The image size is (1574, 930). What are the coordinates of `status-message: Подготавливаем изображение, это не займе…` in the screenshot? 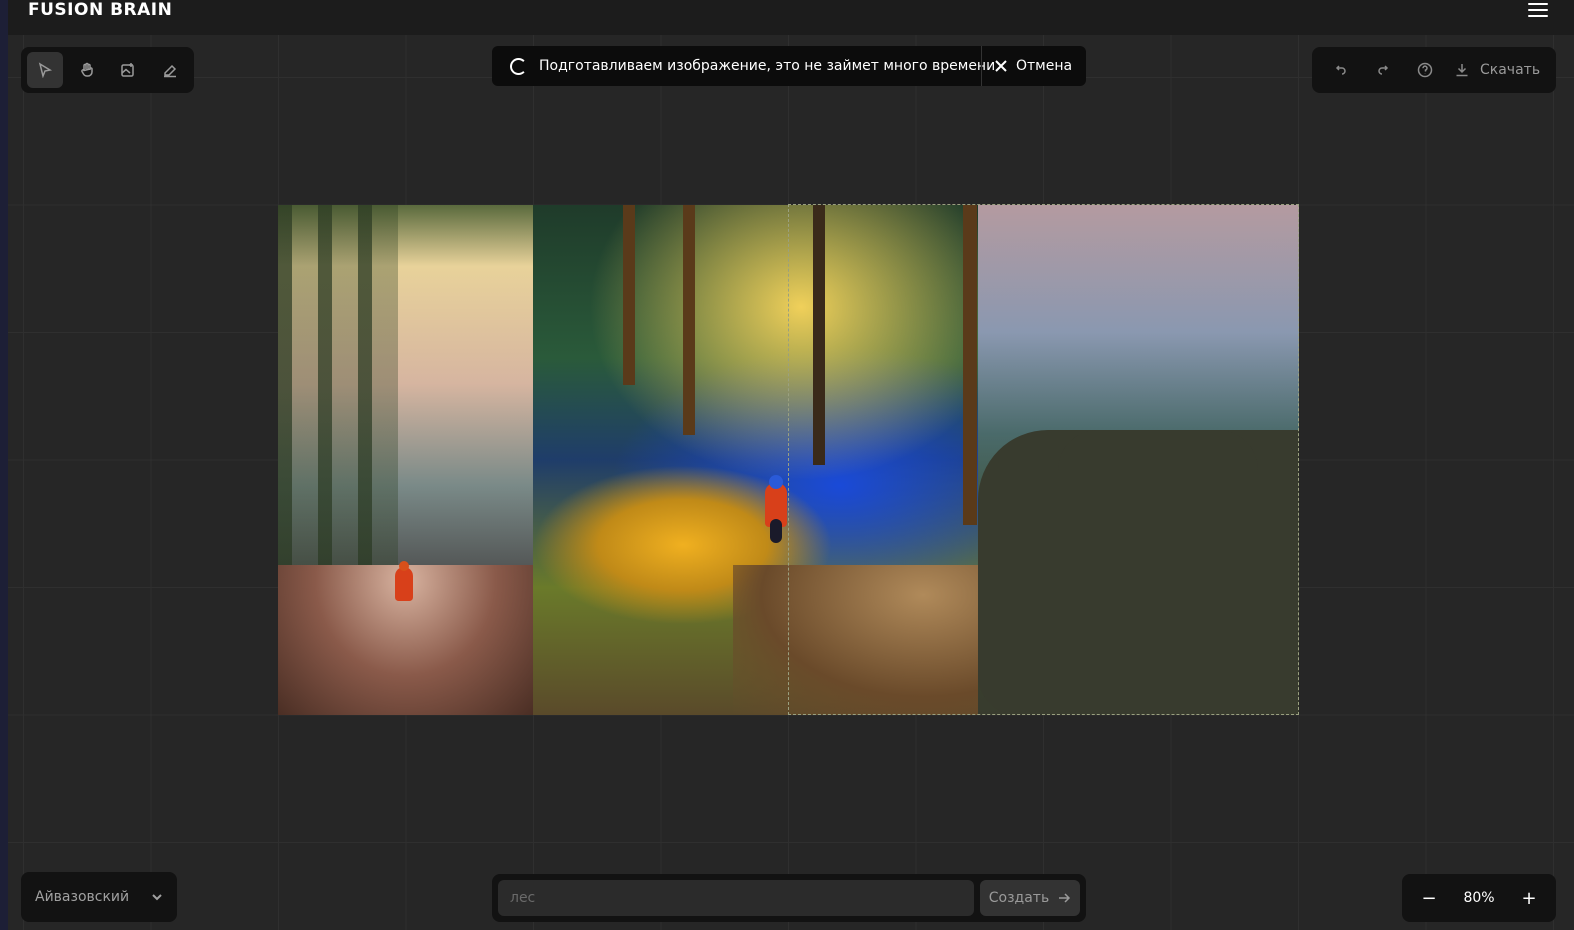 It's located at (767, 66).